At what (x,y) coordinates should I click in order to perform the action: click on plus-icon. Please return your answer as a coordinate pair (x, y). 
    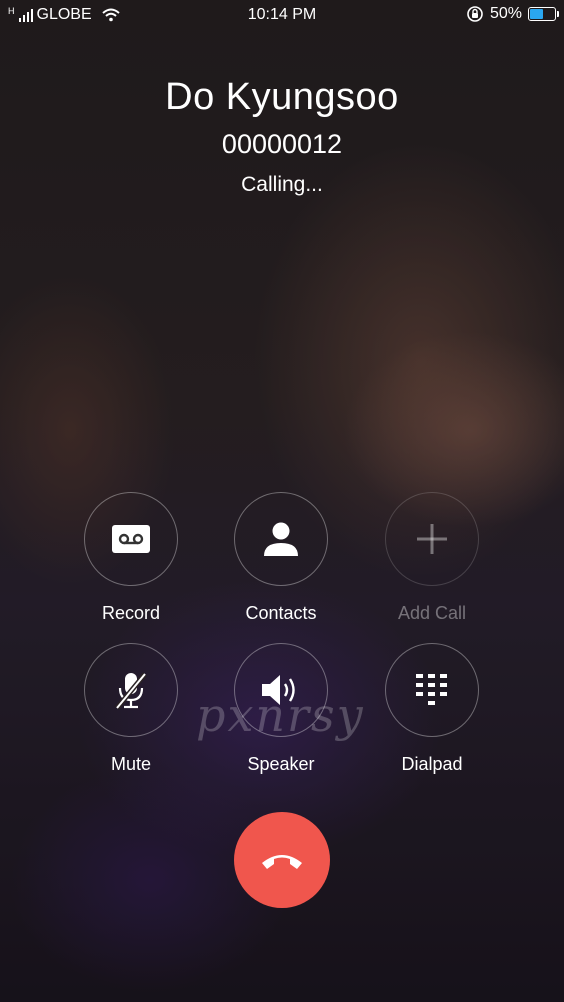
    Looking at the image, I should click on (432, 539).